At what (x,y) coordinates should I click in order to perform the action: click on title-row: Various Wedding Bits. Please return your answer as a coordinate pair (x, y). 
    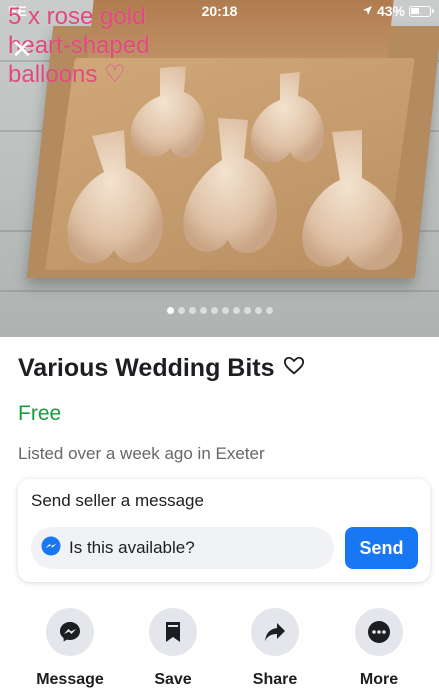
    Looking at the image, I should click on (161, 368).